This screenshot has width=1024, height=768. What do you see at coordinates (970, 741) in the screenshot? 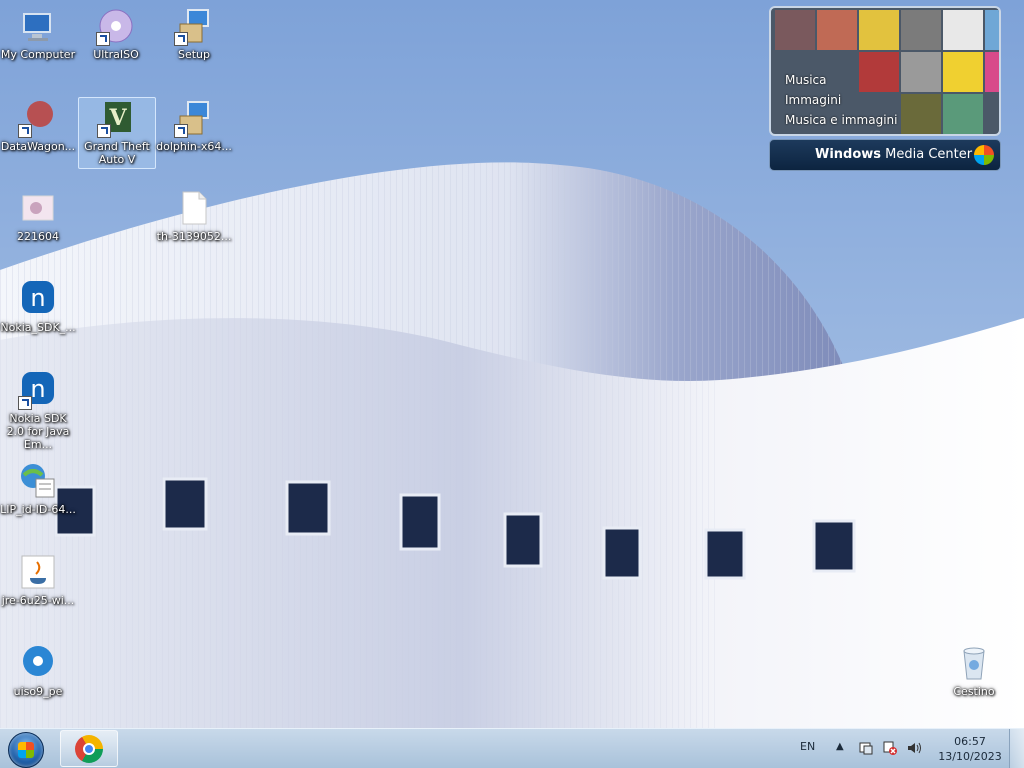
I see `clock-time: 06:57` at bounding box center [970, 741].